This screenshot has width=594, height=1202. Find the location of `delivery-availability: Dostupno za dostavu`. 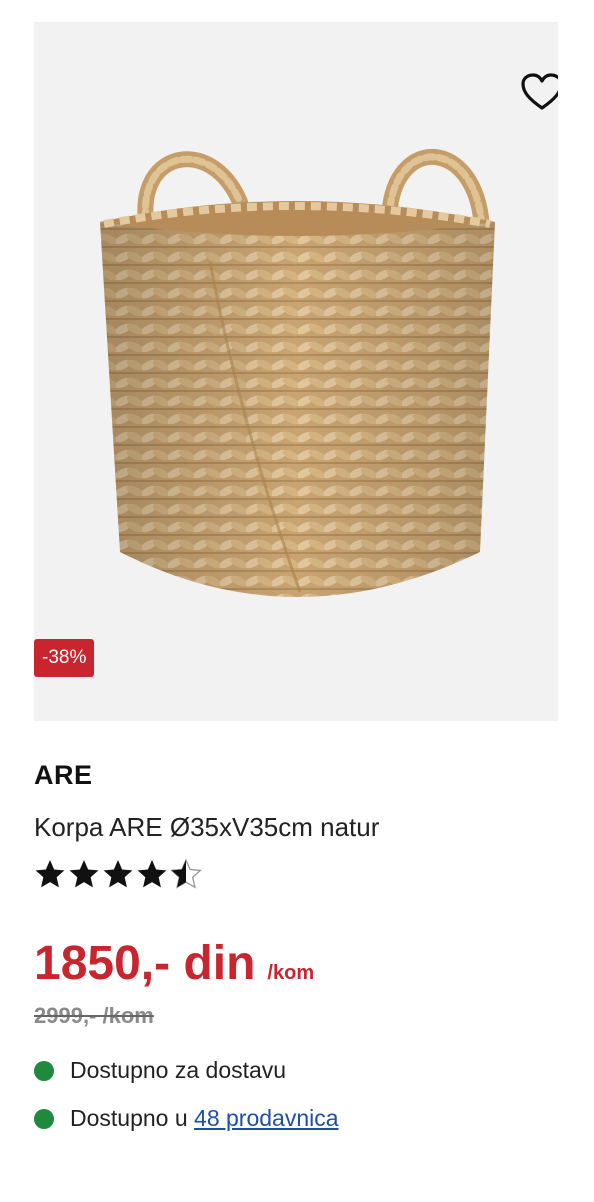

delivery-availability: Dostupno za dostavu is located at coordinates (160, 1070).